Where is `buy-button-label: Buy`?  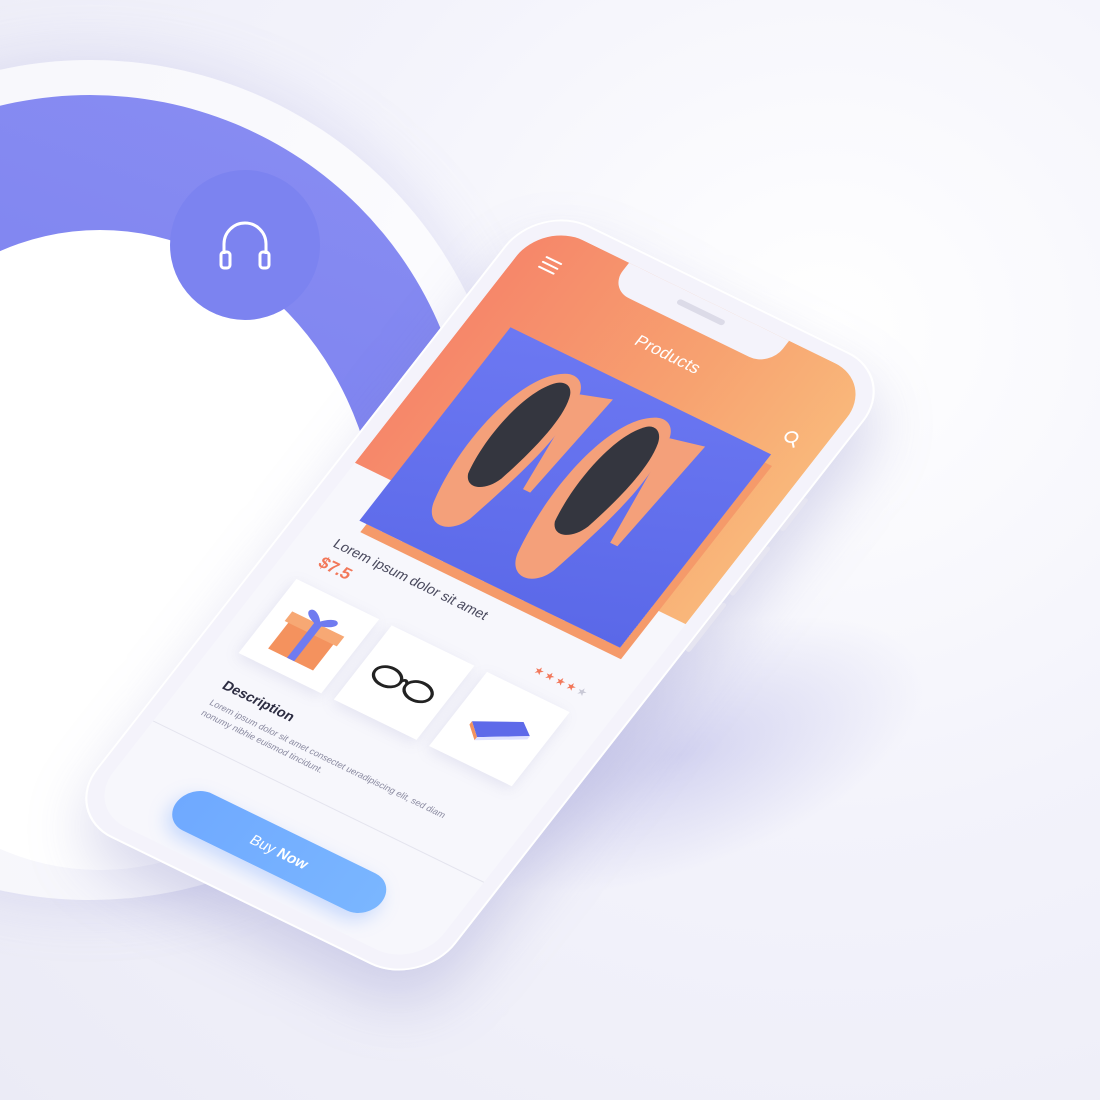 buy-button-label: Buy is located at coordinates (262, 845).